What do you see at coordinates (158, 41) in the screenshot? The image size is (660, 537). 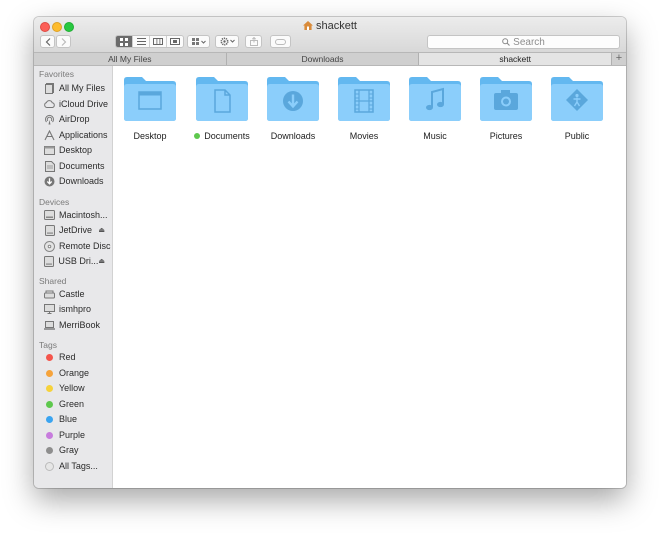 I see `column-view-button` at bounding box center [158, 41].